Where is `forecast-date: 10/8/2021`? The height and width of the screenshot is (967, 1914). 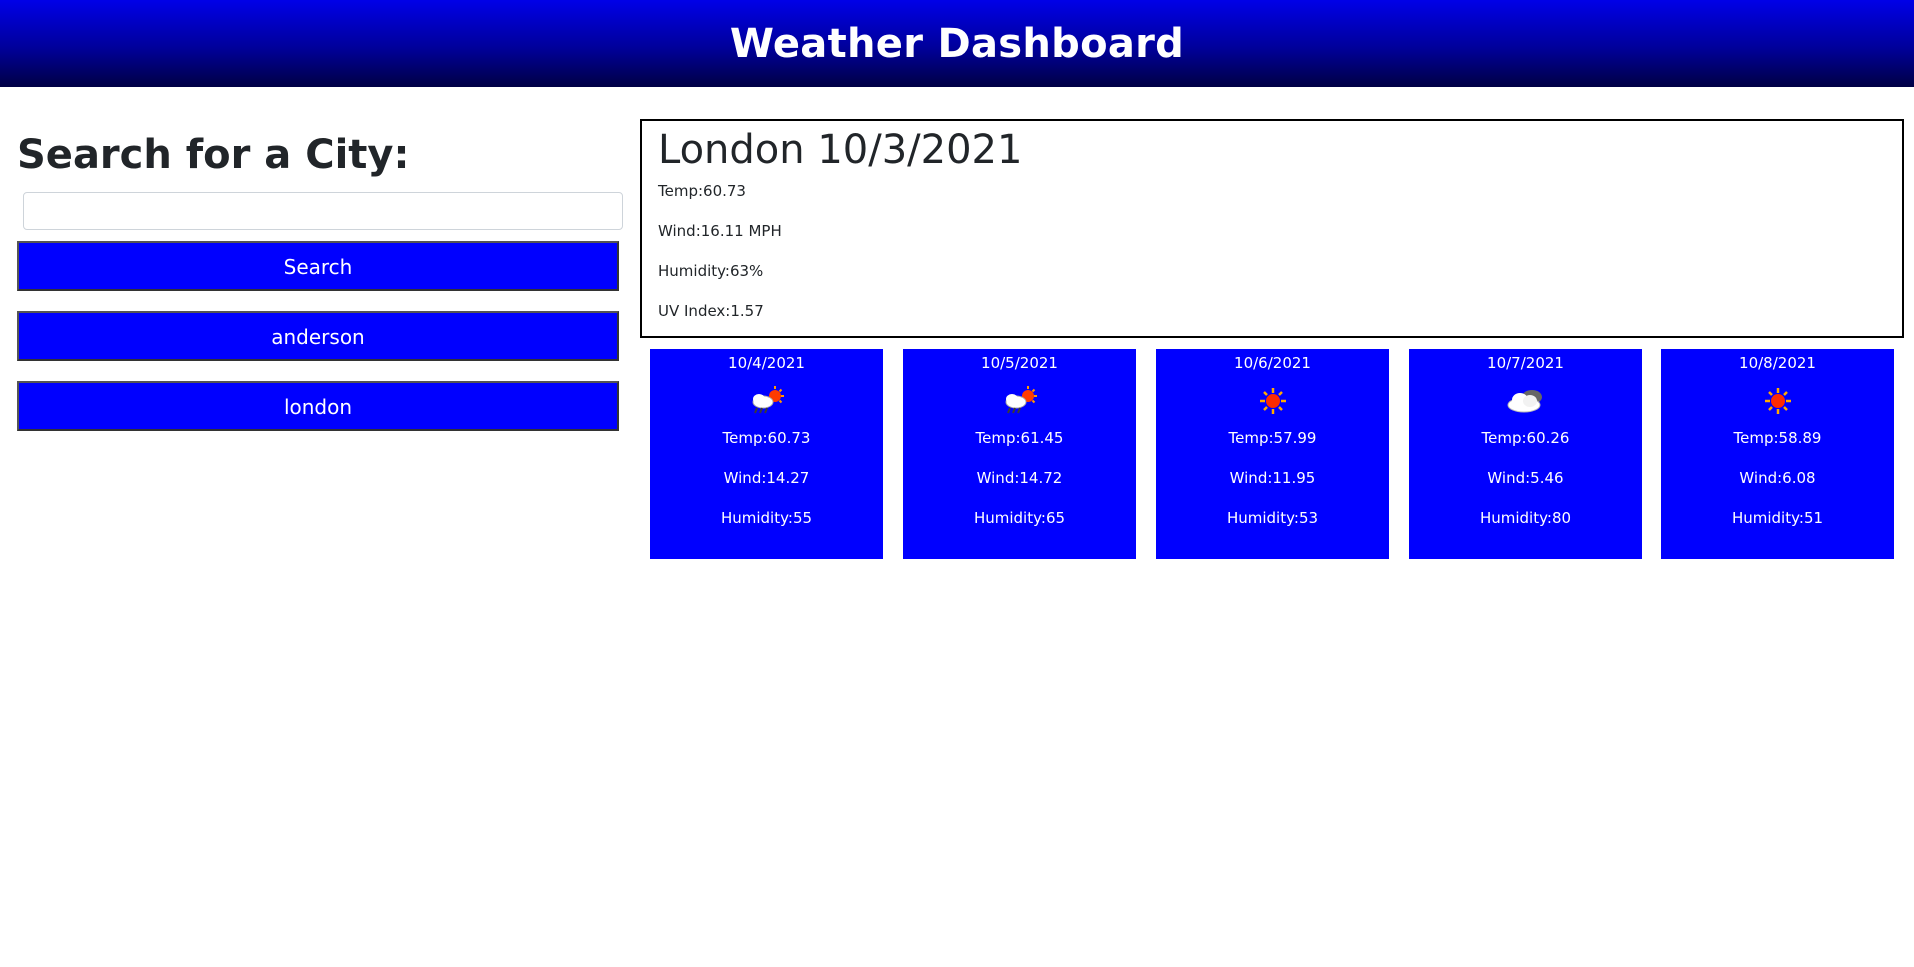
forecast-date: 10/8/2021 is located at coordinates (1777, 363).